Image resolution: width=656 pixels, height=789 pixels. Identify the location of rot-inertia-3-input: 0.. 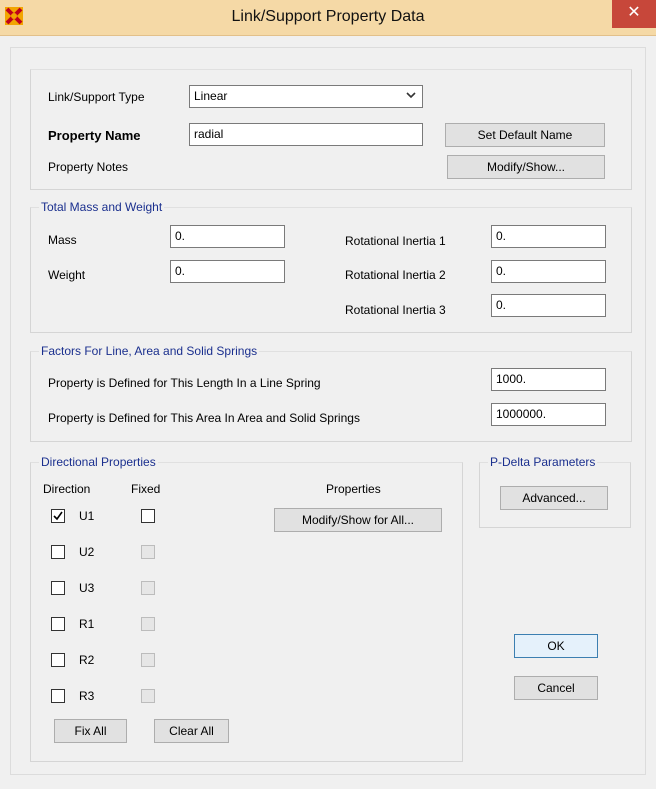
(548, 305).